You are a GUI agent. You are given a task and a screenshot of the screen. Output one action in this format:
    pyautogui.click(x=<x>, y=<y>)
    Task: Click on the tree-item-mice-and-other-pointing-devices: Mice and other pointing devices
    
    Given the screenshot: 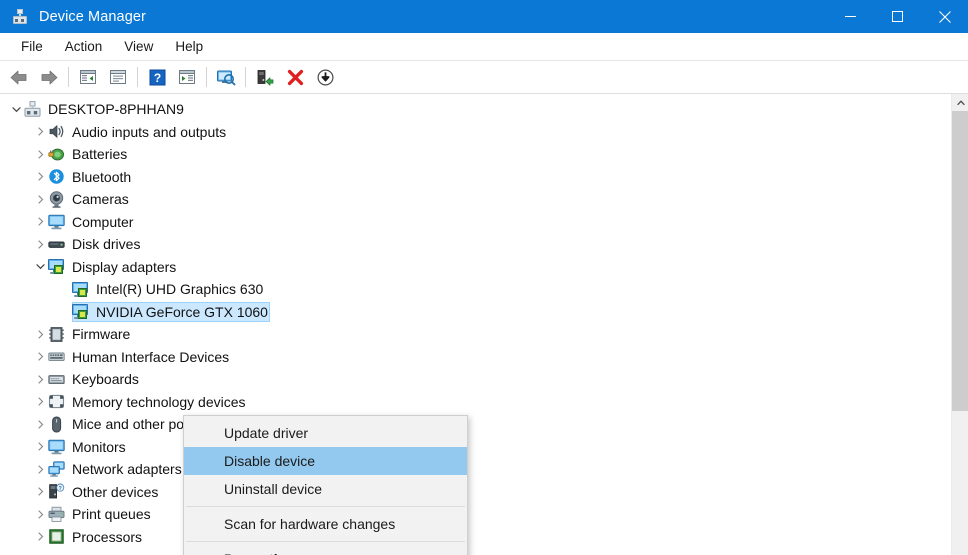 What is the action you would take?
    pyautogui.click(x=475, y=424)
    